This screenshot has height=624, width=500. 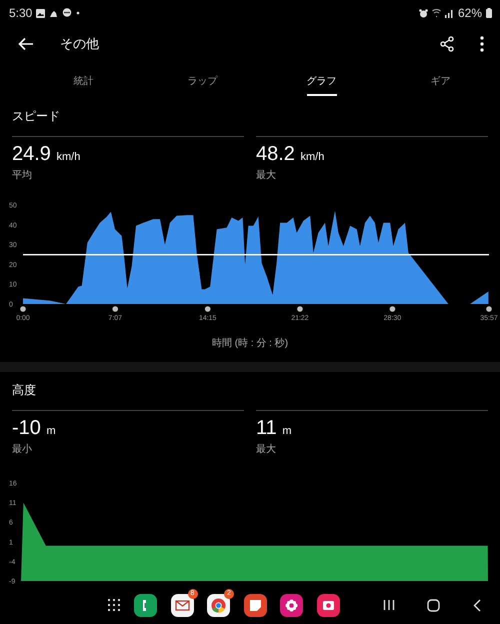 What do you see at coordinates (41, 13) in the screenshot?
I see `gallery-icon` at bounding box center [41, 13].